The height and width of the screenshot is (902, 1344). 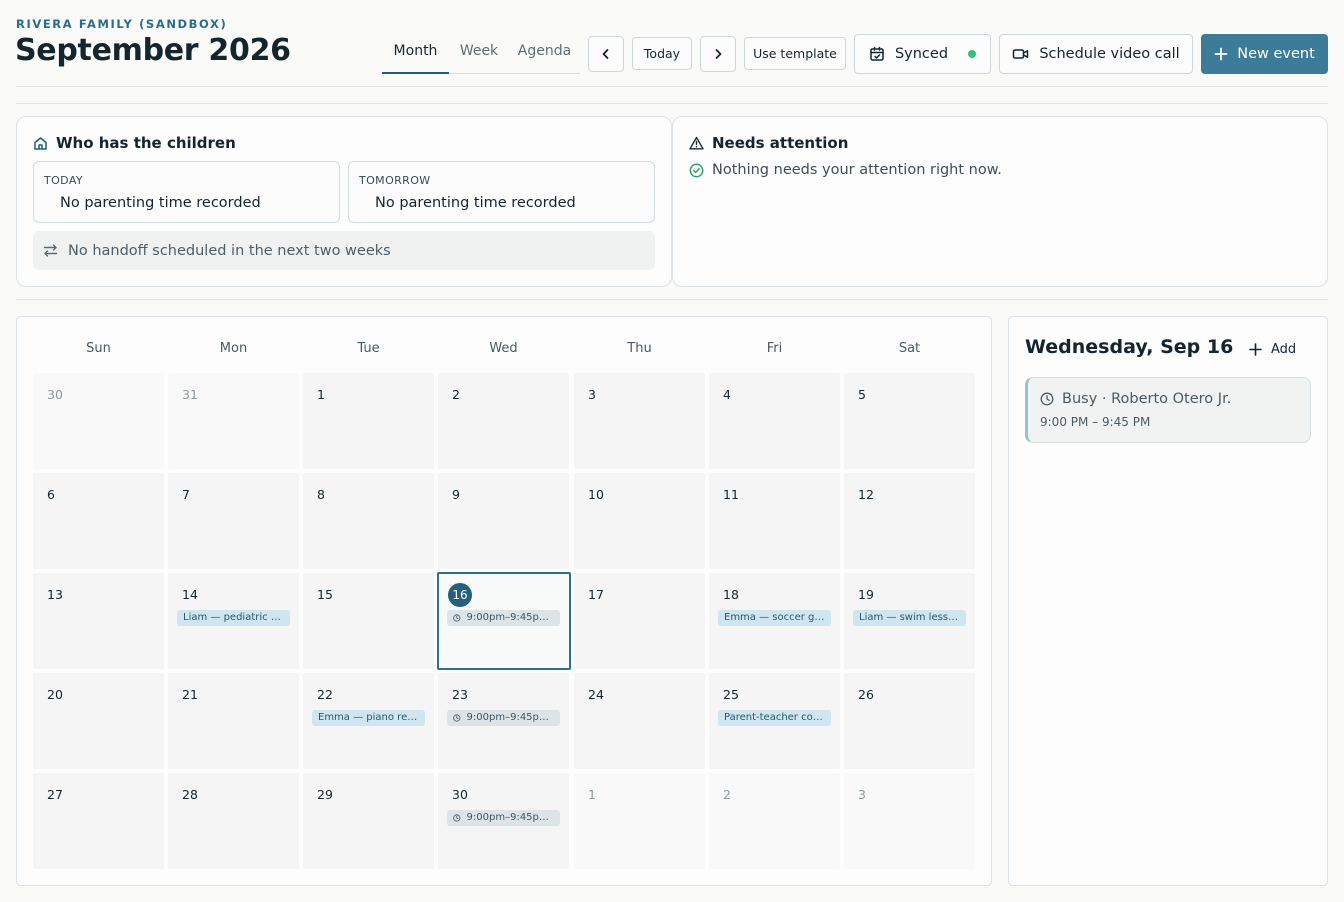 I want to click on event-time: 9:00 PM – 9:45 PM, so click(x=1095, y=422).